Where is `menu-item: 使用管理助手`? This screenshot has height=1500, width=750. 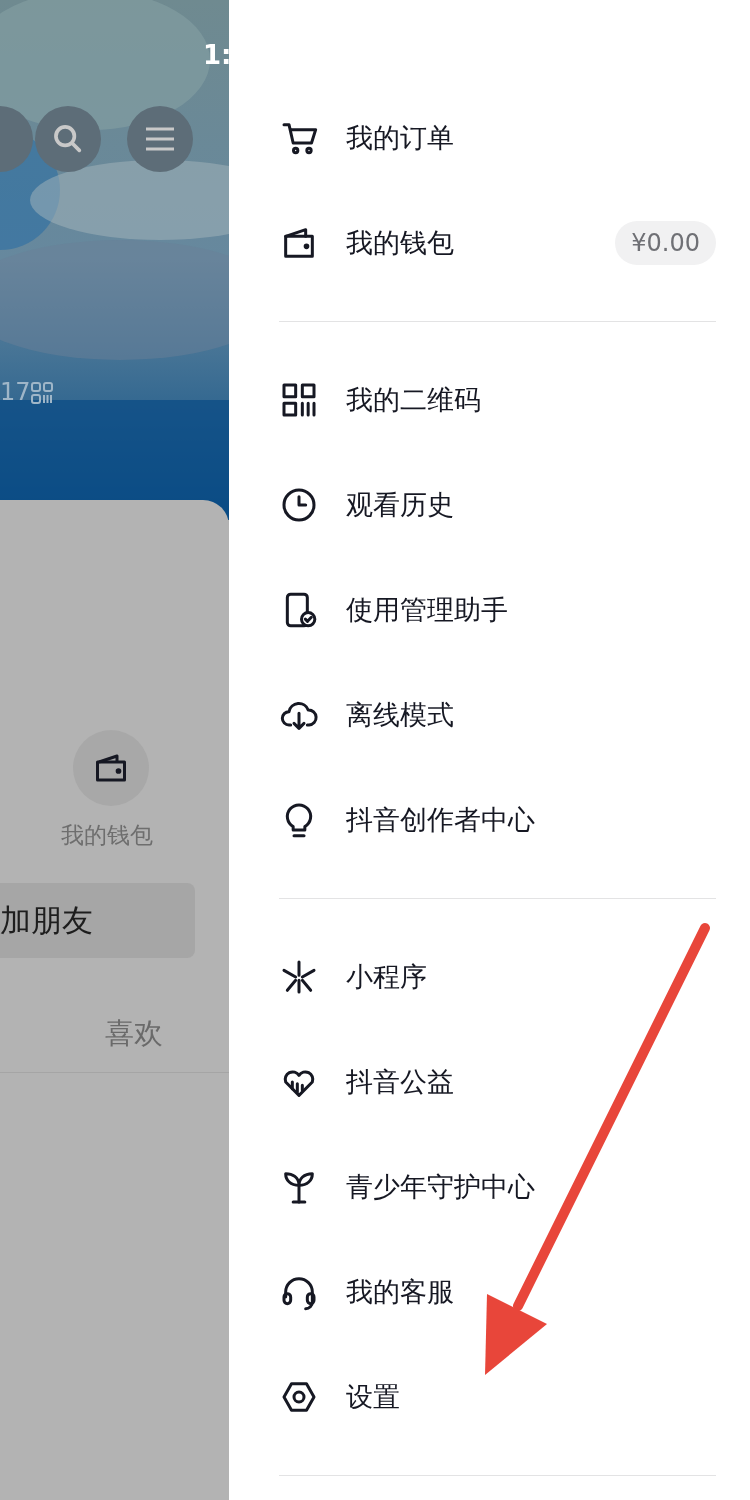 menu-item: 使用管理助手 is located at coordinates (497, 609).